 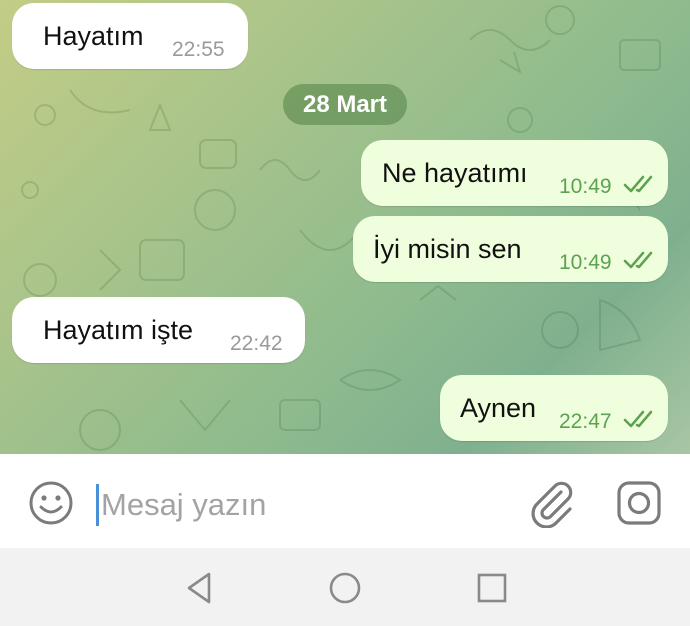 I want to click on message-input: Mesaj yazın, so click(x=183, y=505).